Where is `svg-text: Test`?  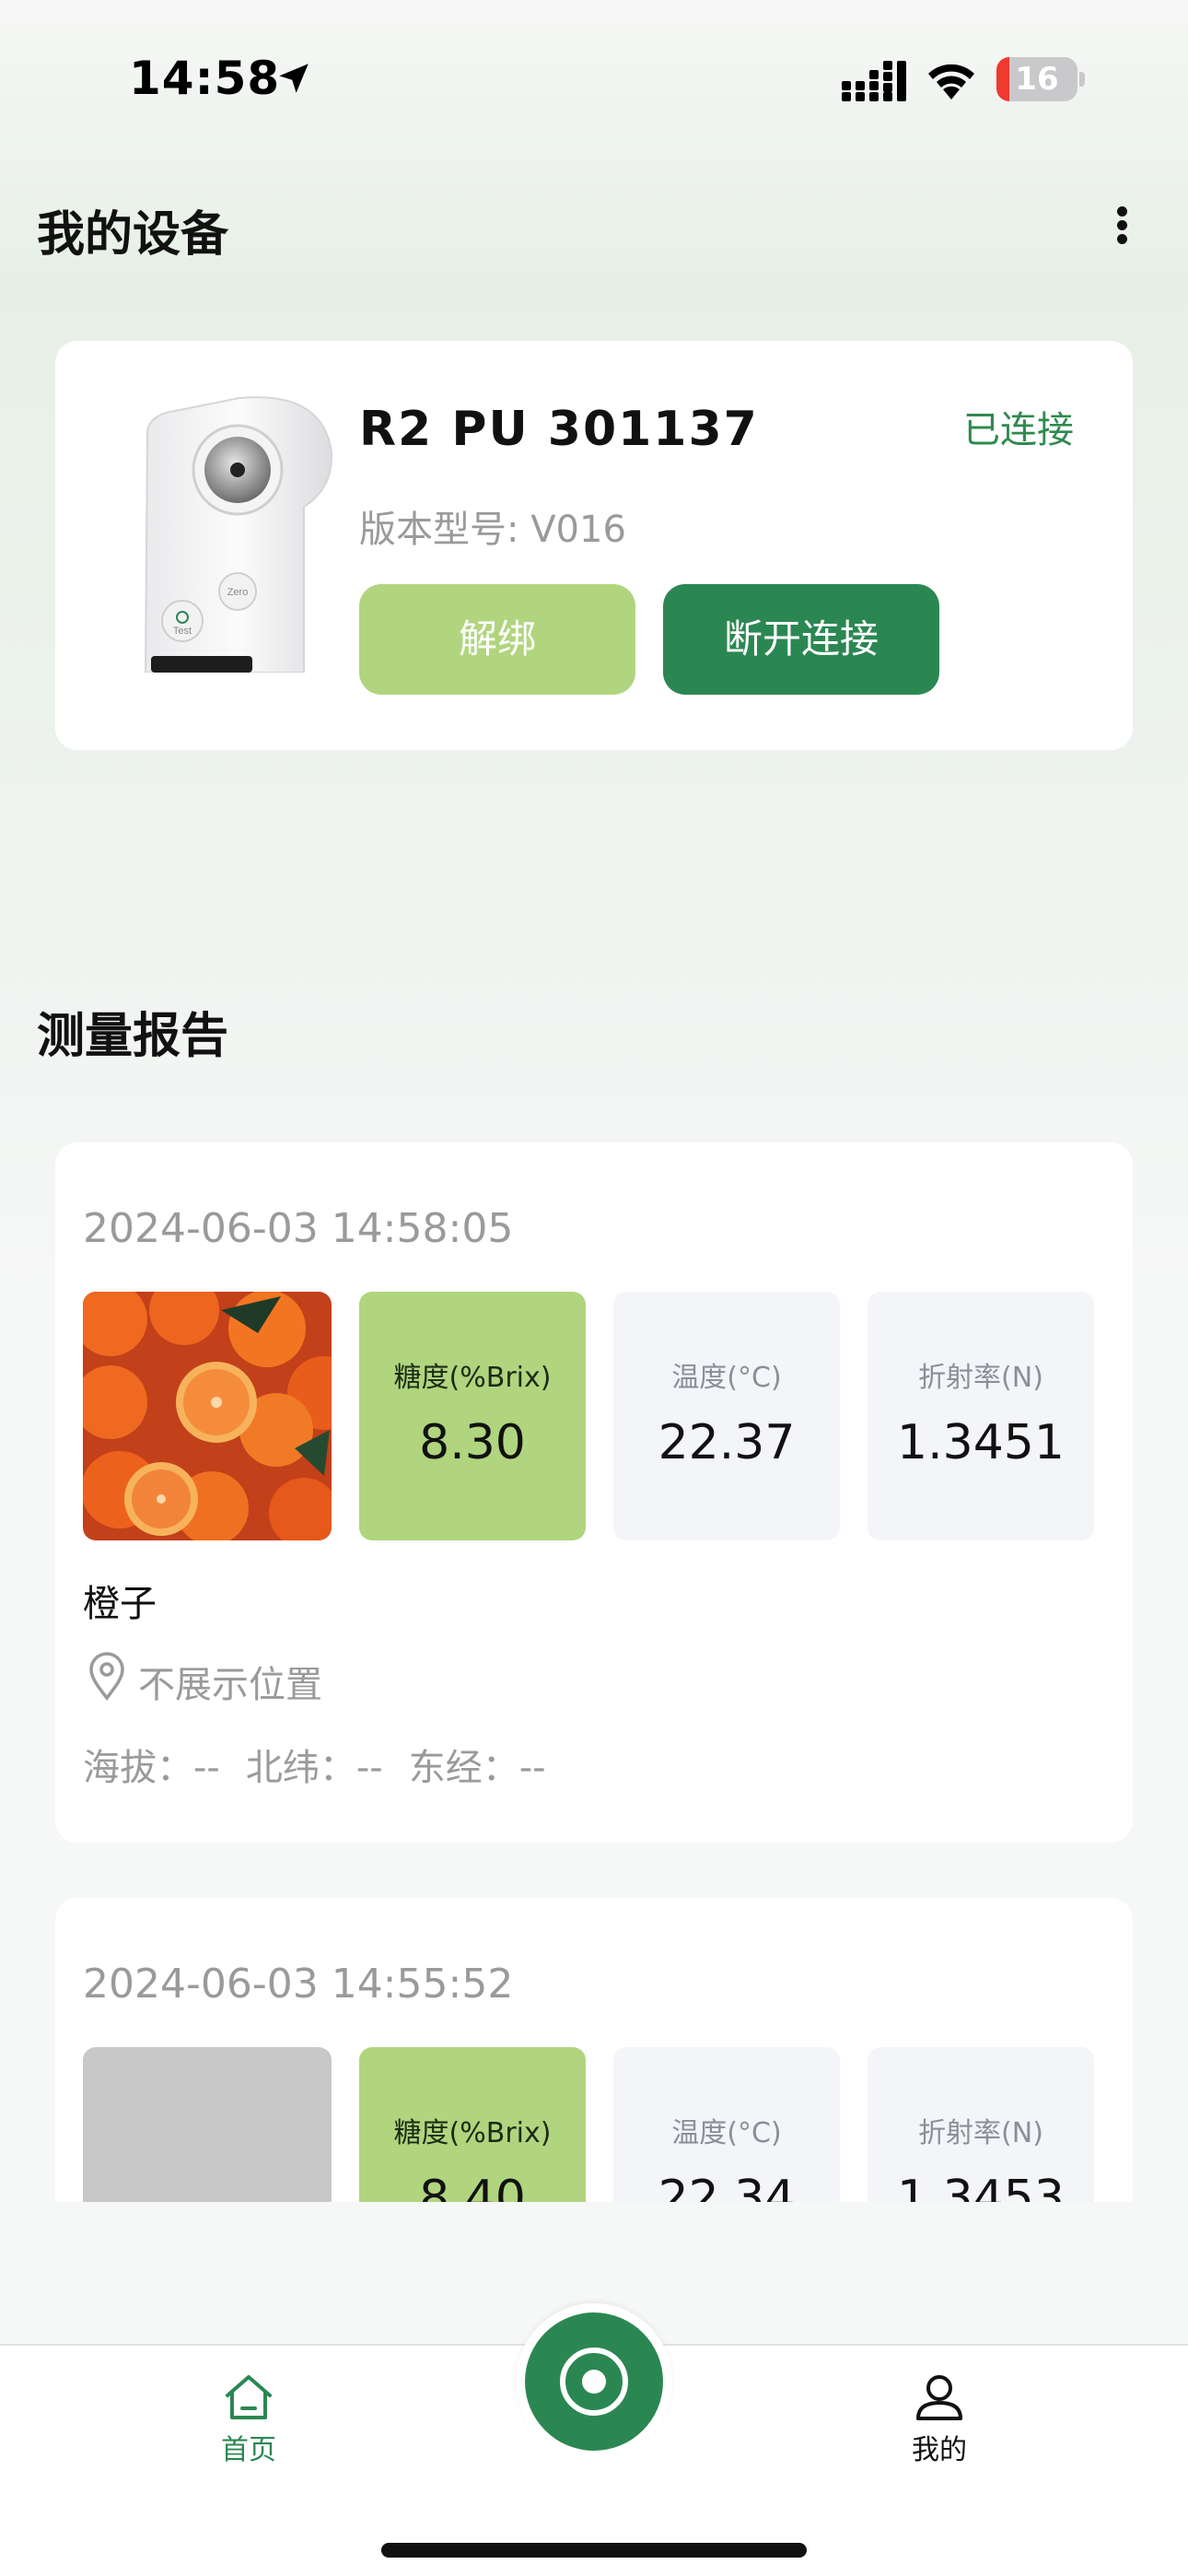
svg-text: Test is located at coordinates (182, 631).